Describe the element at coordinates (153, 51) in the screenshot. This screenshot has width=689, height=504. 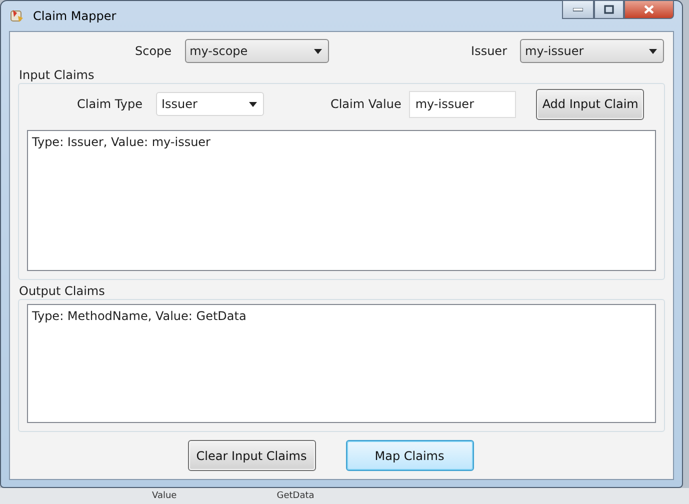
I see `scope-label: Scope` at that location.